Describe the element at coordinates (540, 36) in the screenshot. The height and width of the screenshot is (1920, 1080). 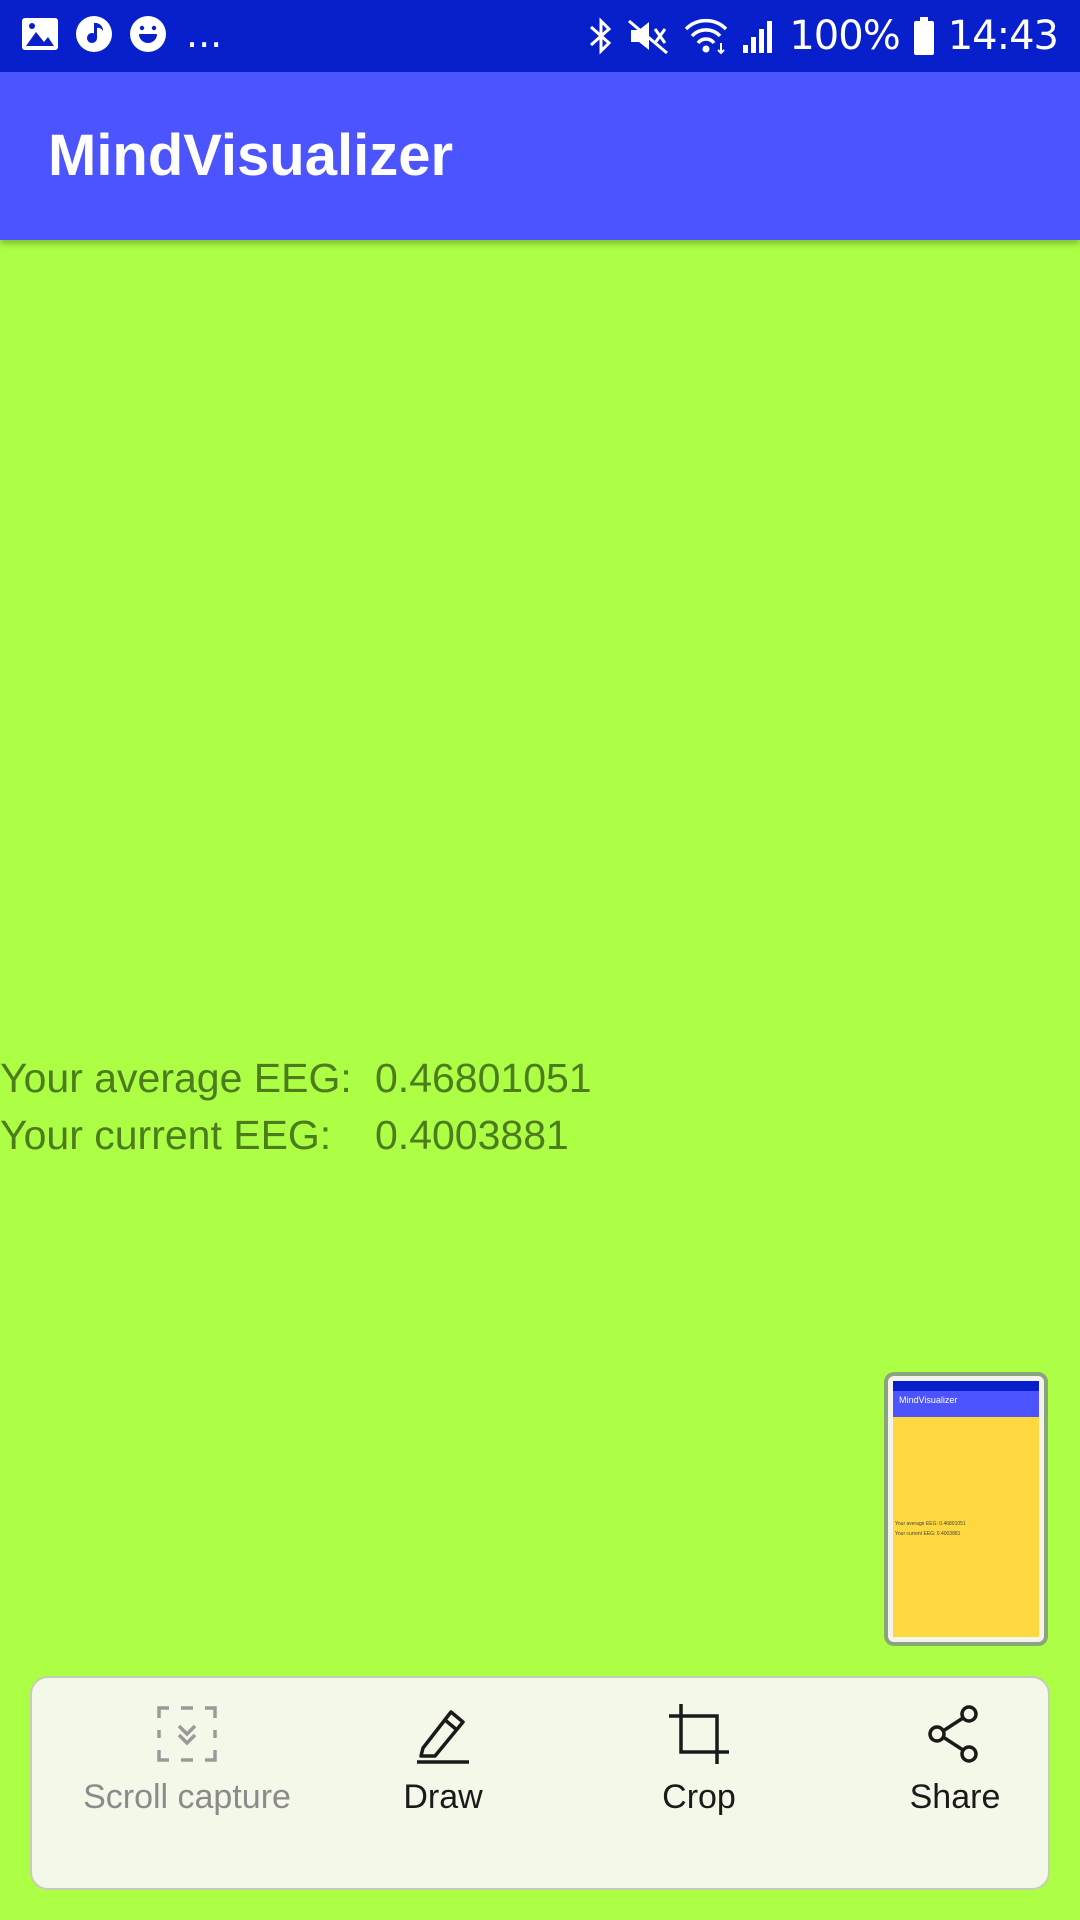
I see `status-bar: ... 100% 14:43` at that location.